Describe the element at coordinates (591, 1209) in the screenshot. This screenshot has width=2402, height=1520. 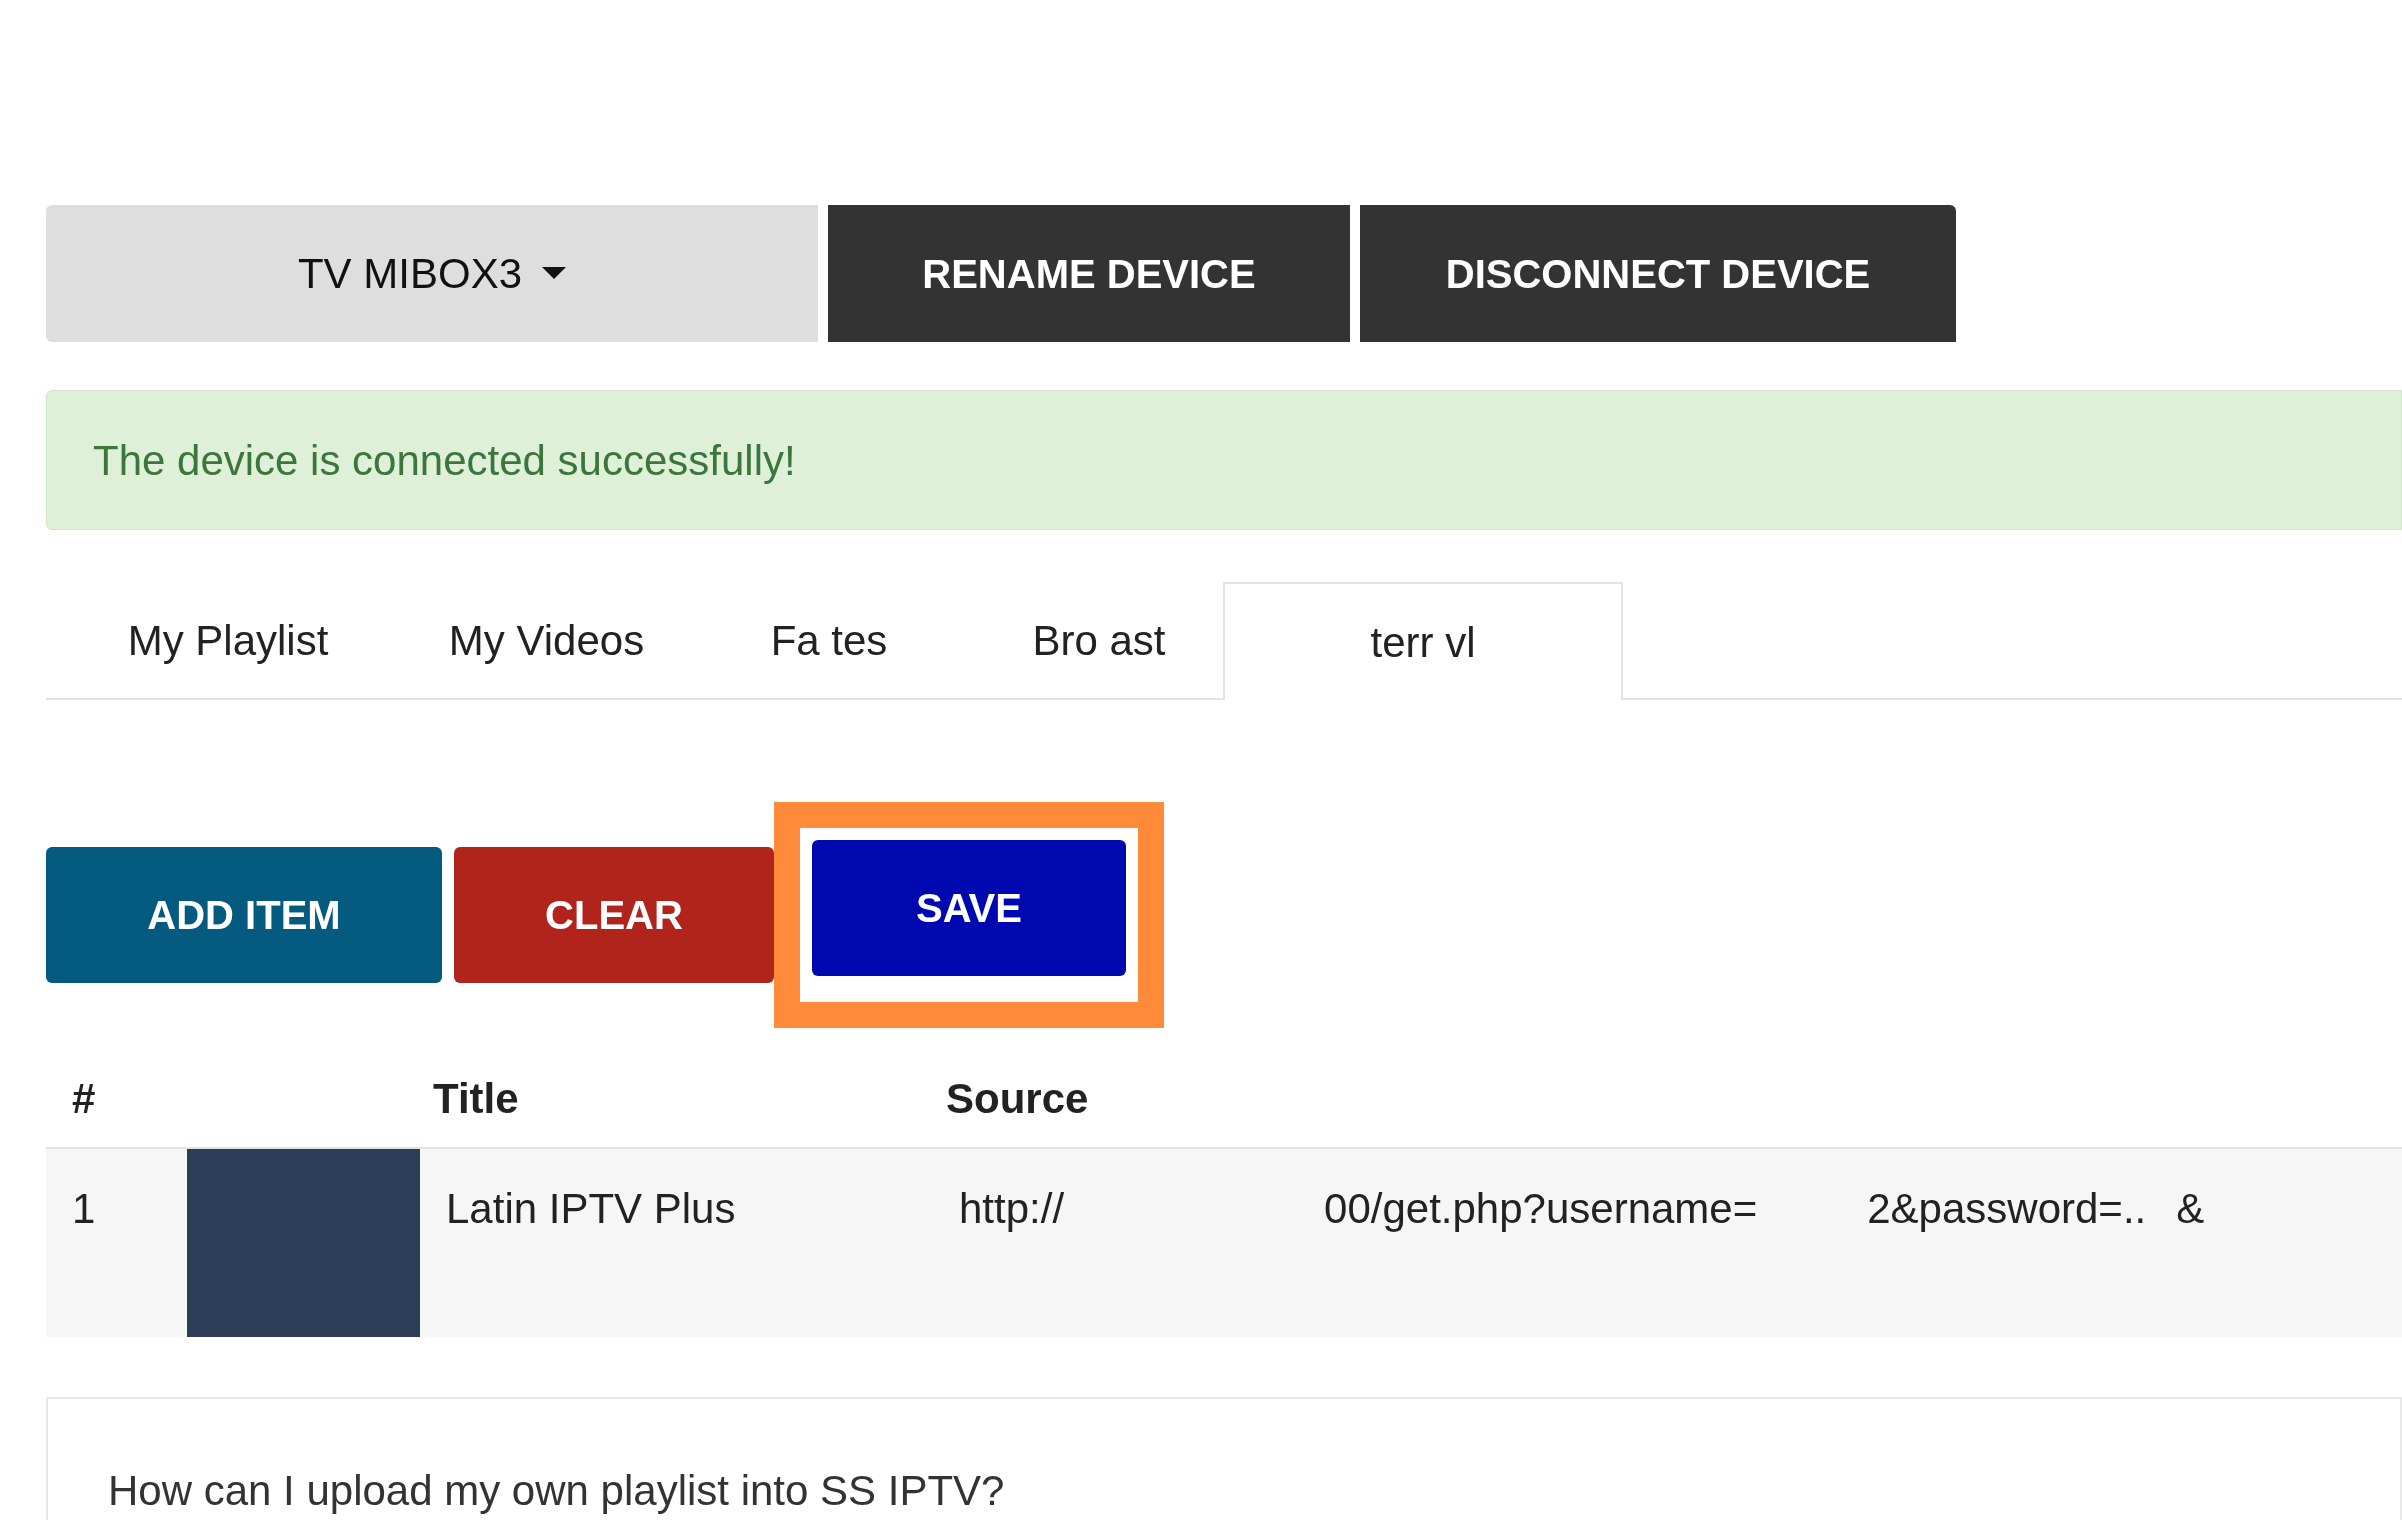
I see `table-cell-text: Latin IPTV Plus` at that location.